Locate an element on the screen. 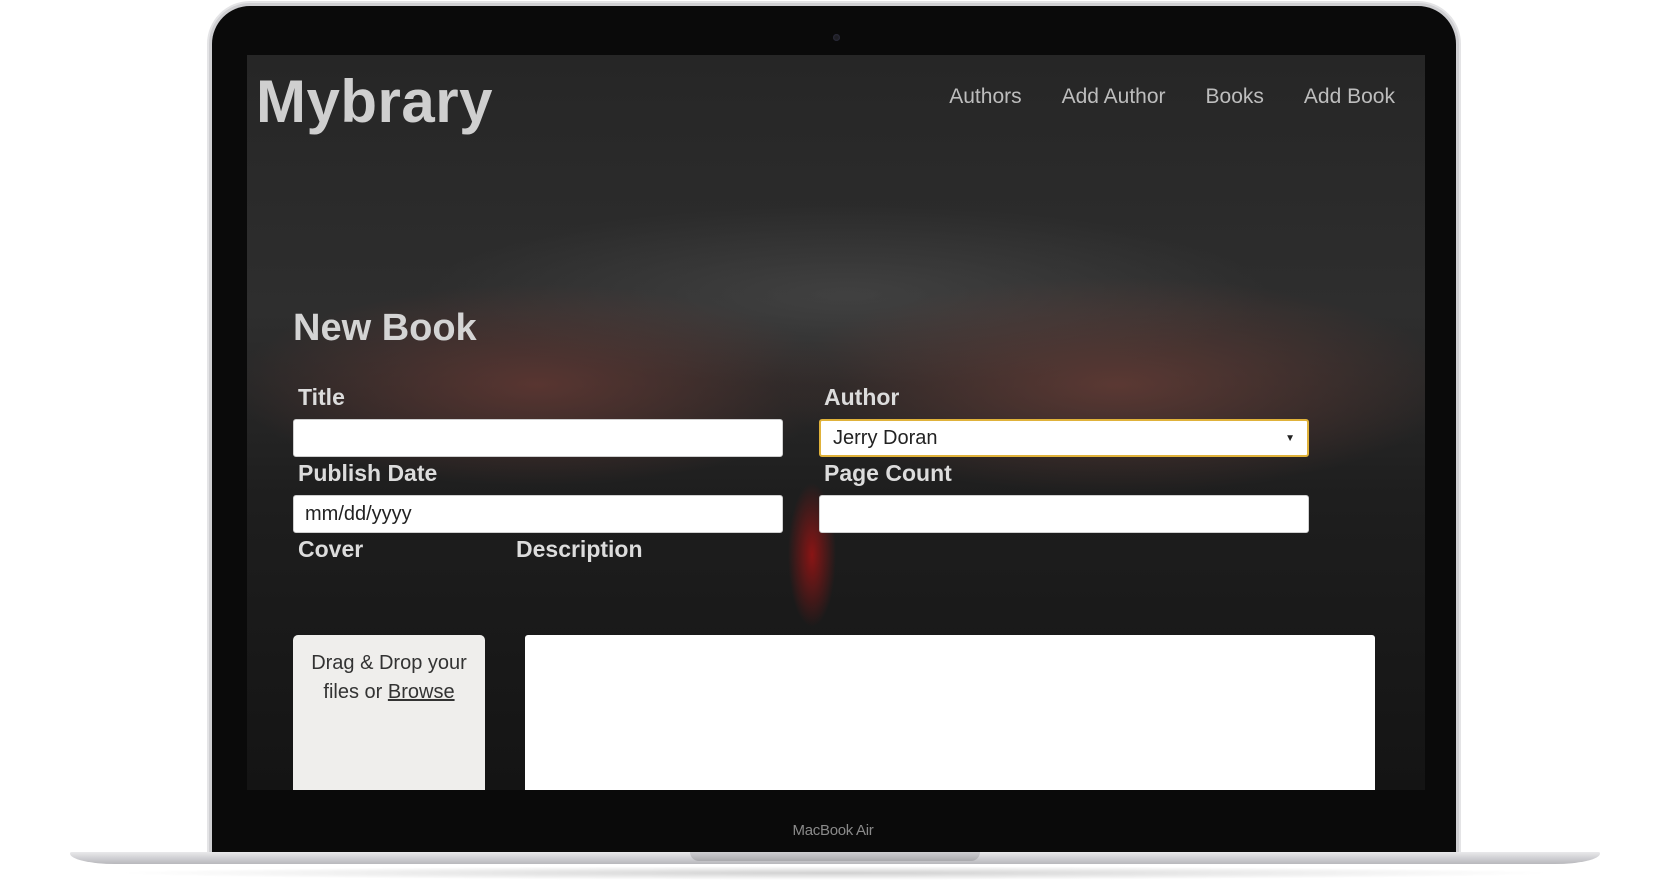  nav-authors: Authors is located at coordinates (985, 97).